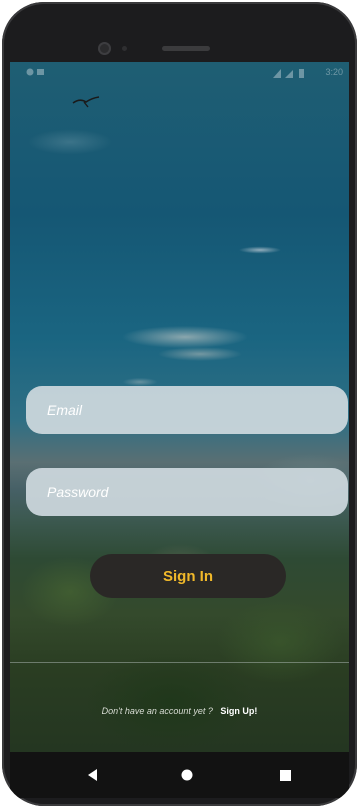 The height and width of the screenshot is (808, 359). I want to click on front-camera, so click(104, 48).